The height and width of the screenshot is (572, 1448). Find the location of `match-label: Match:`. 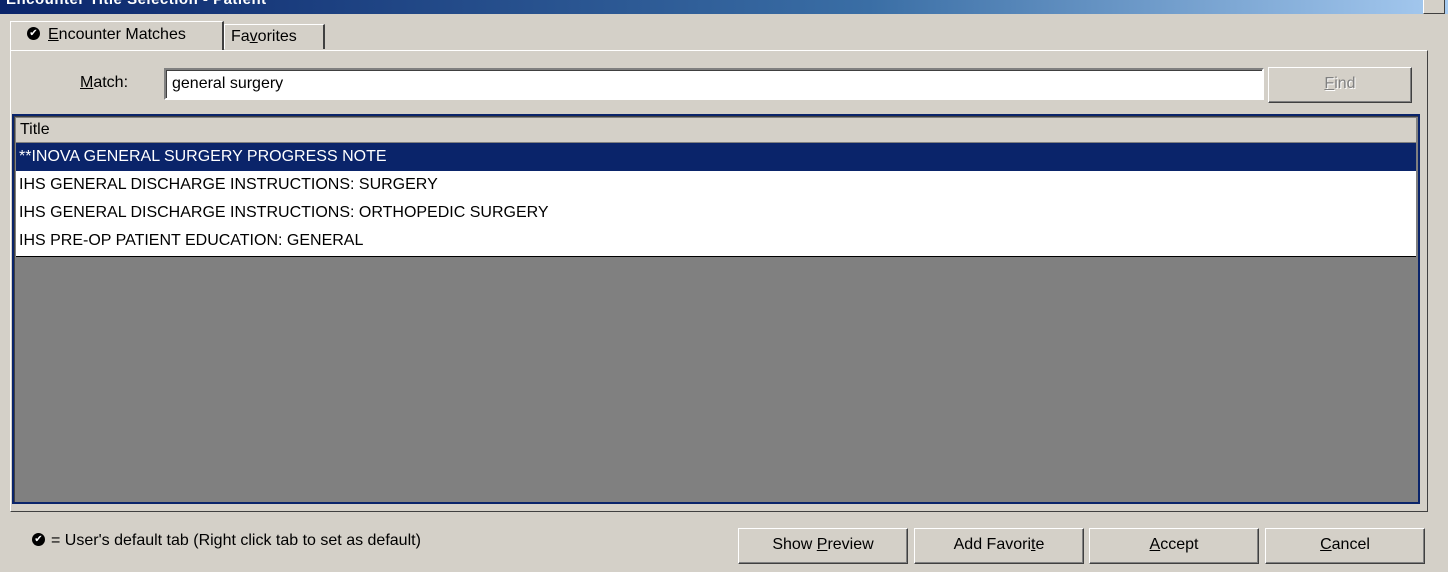

match-label: Match: is located at coordinates (104, 83).